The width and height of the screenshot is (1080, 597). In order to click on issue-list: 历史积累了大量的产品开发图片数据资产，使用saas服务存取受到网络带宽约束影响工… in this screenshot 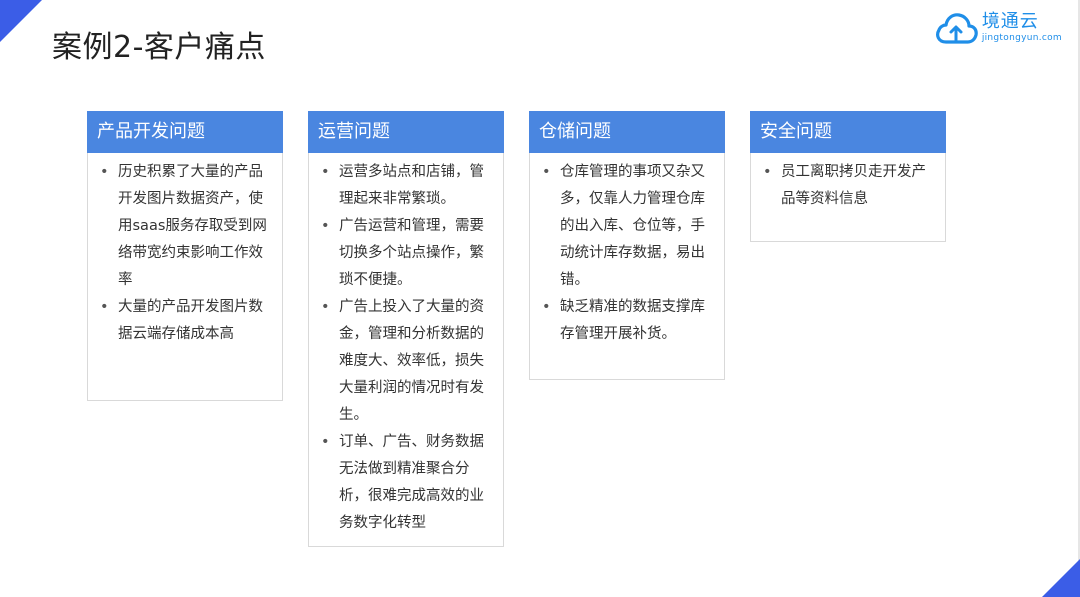, I will do `click(184, 253)`.